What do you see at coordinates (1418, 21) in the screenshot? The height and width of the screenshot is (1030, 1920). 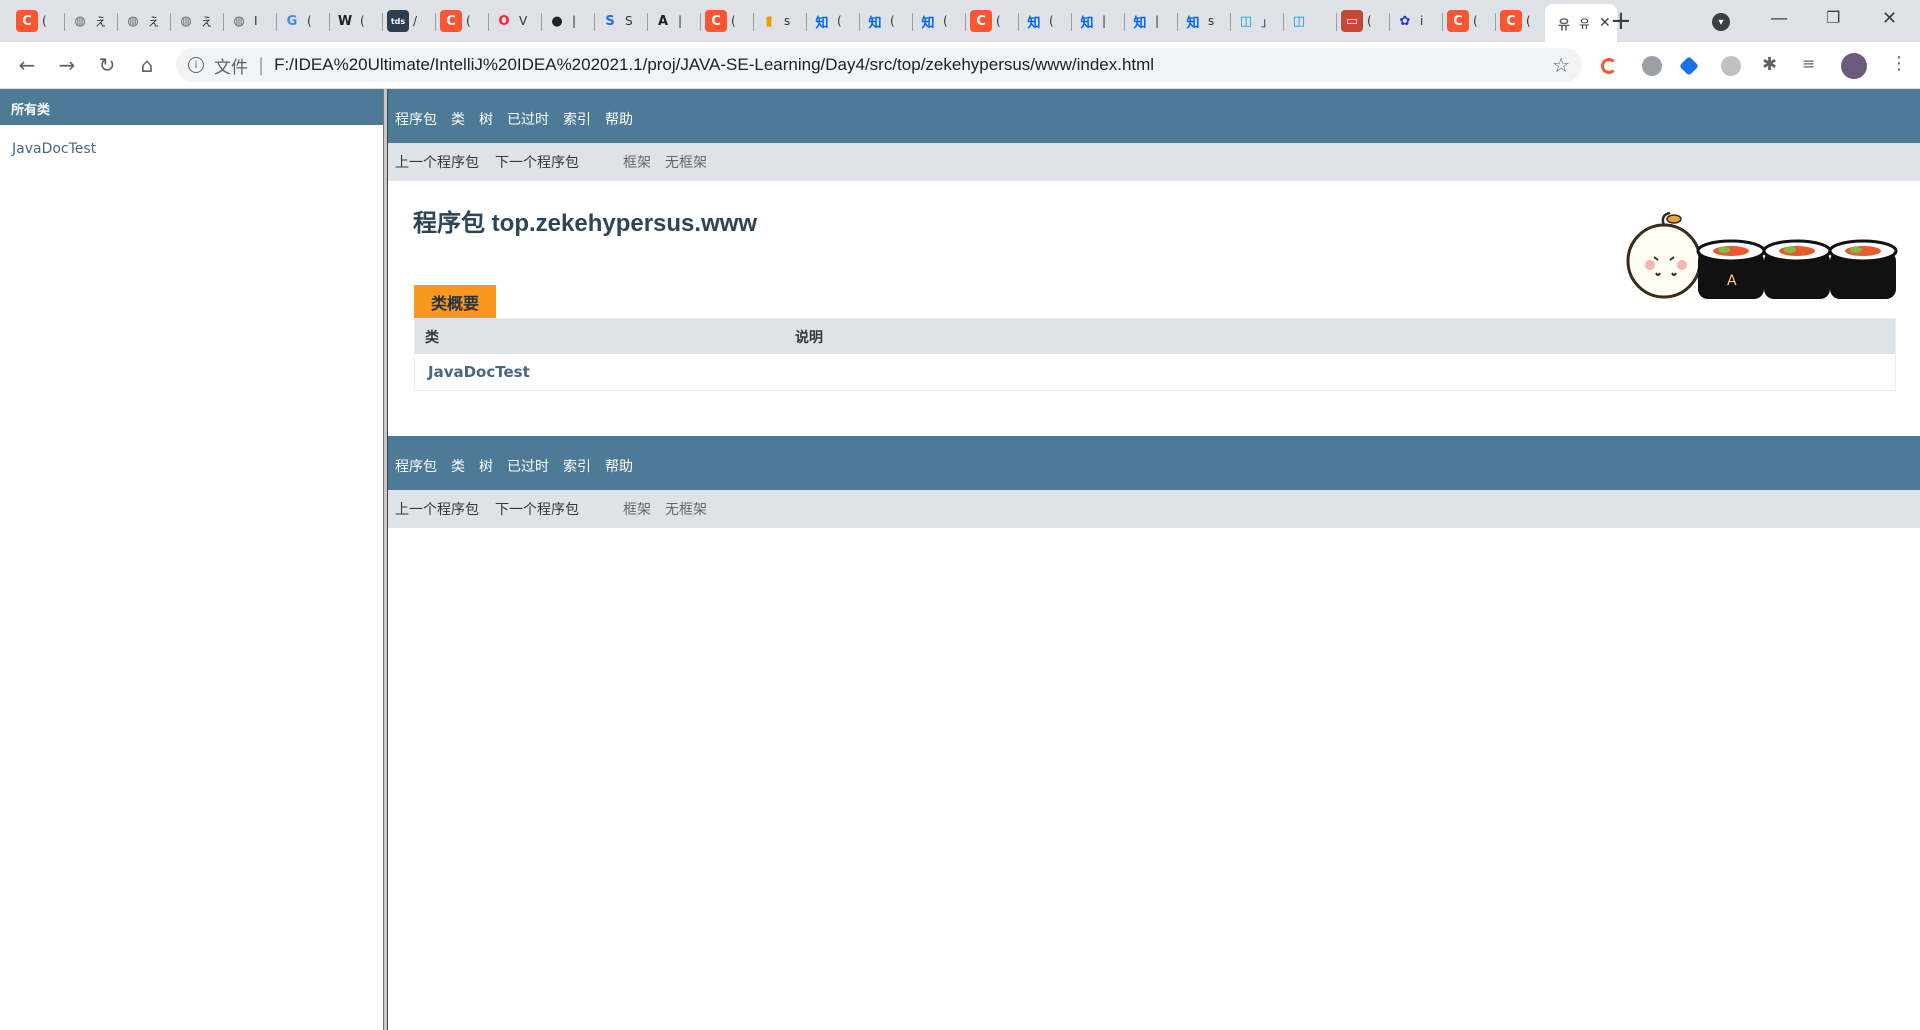 I see `browser-tab: ✿ i` at bounding box center [1418, 21].